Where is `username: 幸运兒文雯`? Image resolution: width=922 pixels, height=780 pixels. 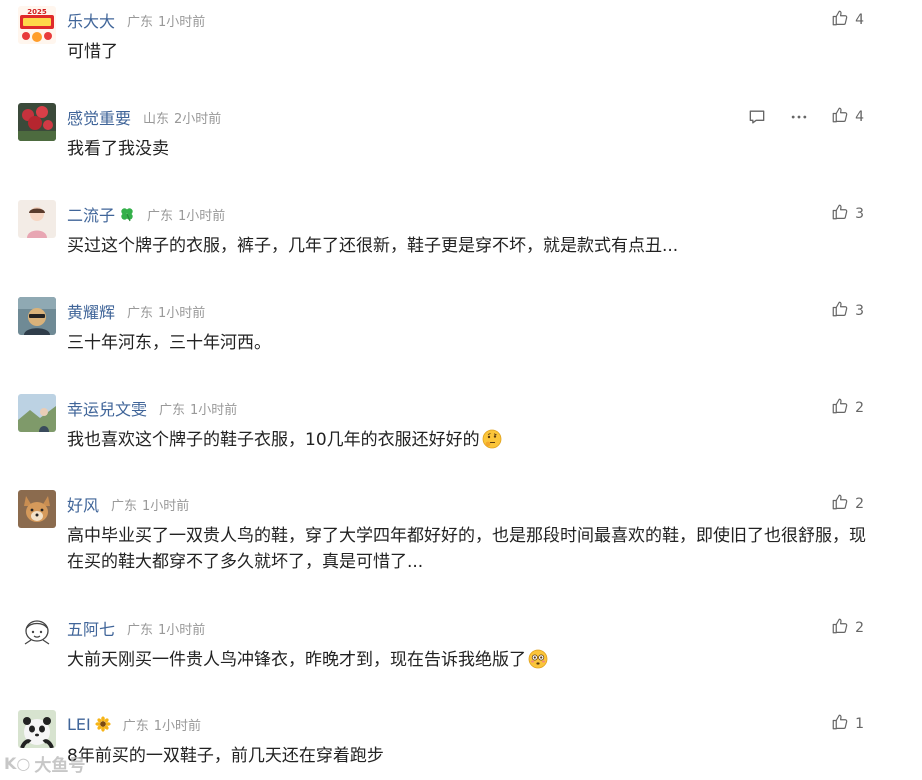
username: 幸运兒文雯 is located at coordinates (107, 408).